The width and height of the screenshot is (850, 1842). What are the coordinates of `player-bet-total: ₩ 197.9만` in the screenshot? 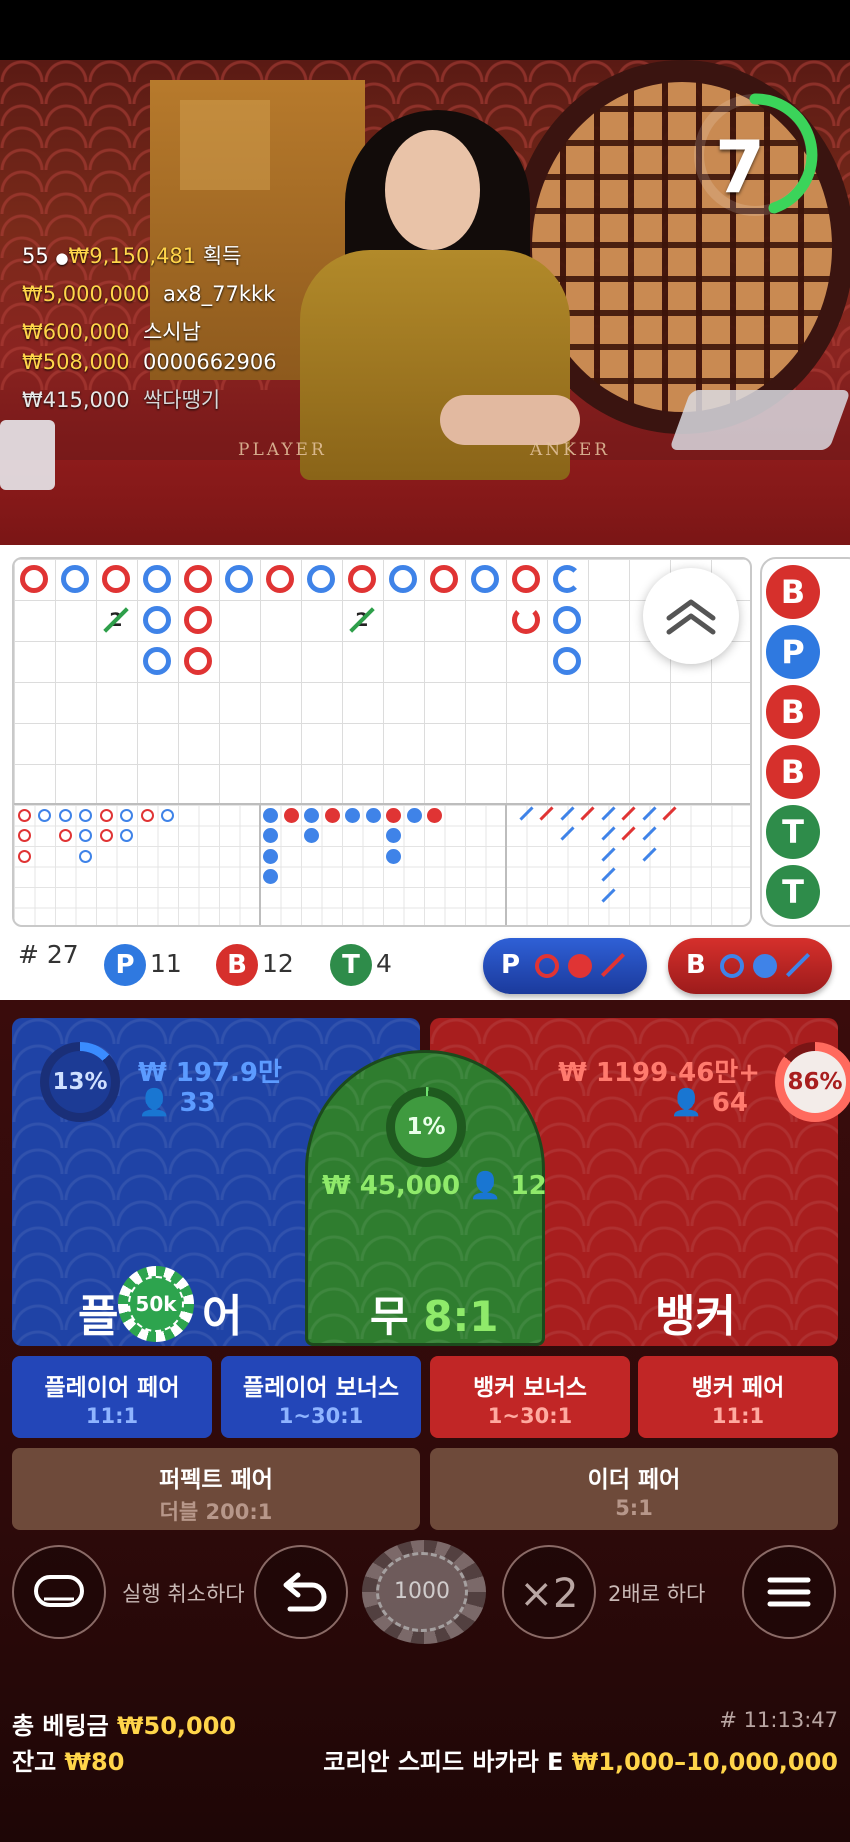 It's located at (210, 1073).